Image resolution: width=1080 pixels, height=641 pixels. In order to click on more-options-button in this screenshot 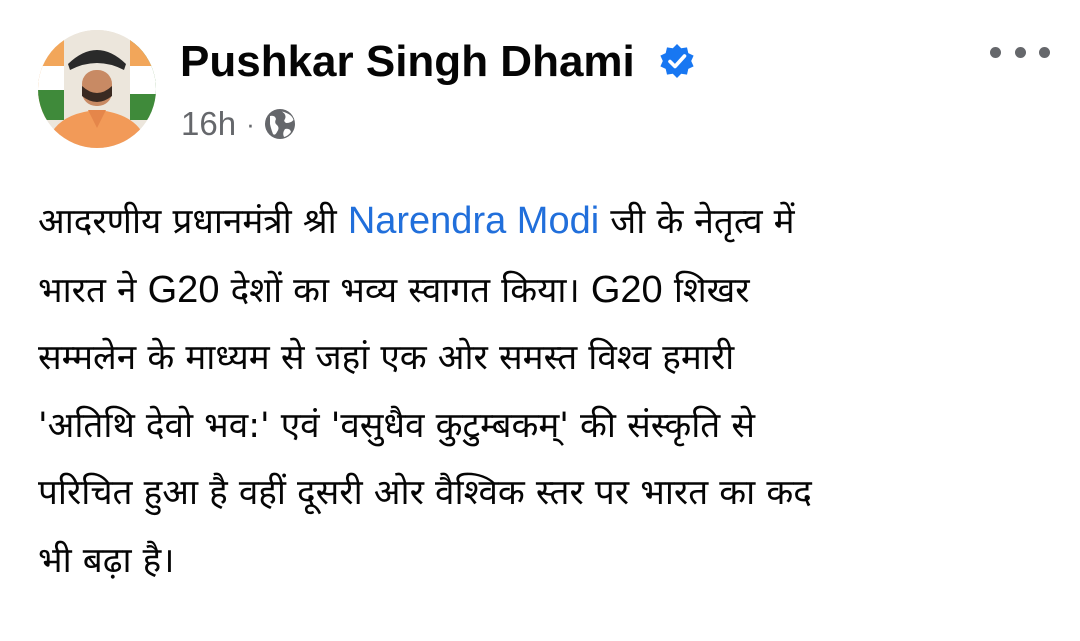, I will do `click(1020, 52)`.